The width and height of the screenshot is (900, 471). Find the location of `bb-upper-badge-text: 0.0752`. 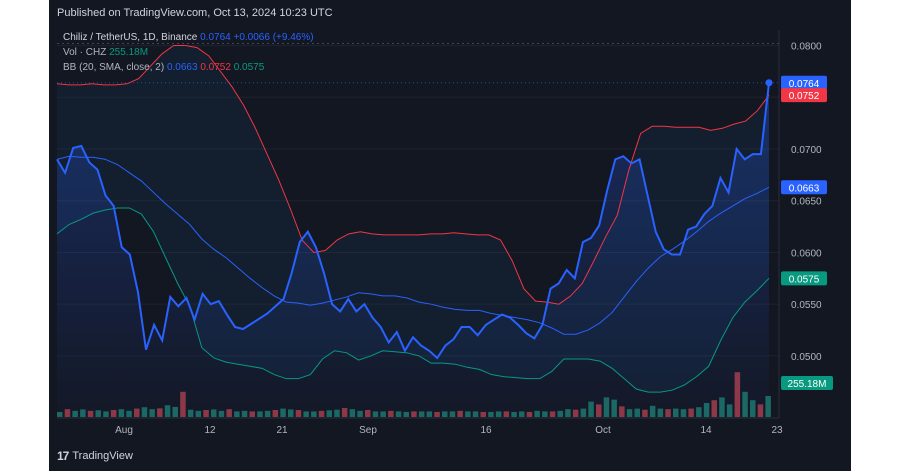

bb-upper-badge-text: 0.0752 is located at coordinates (804, 96).